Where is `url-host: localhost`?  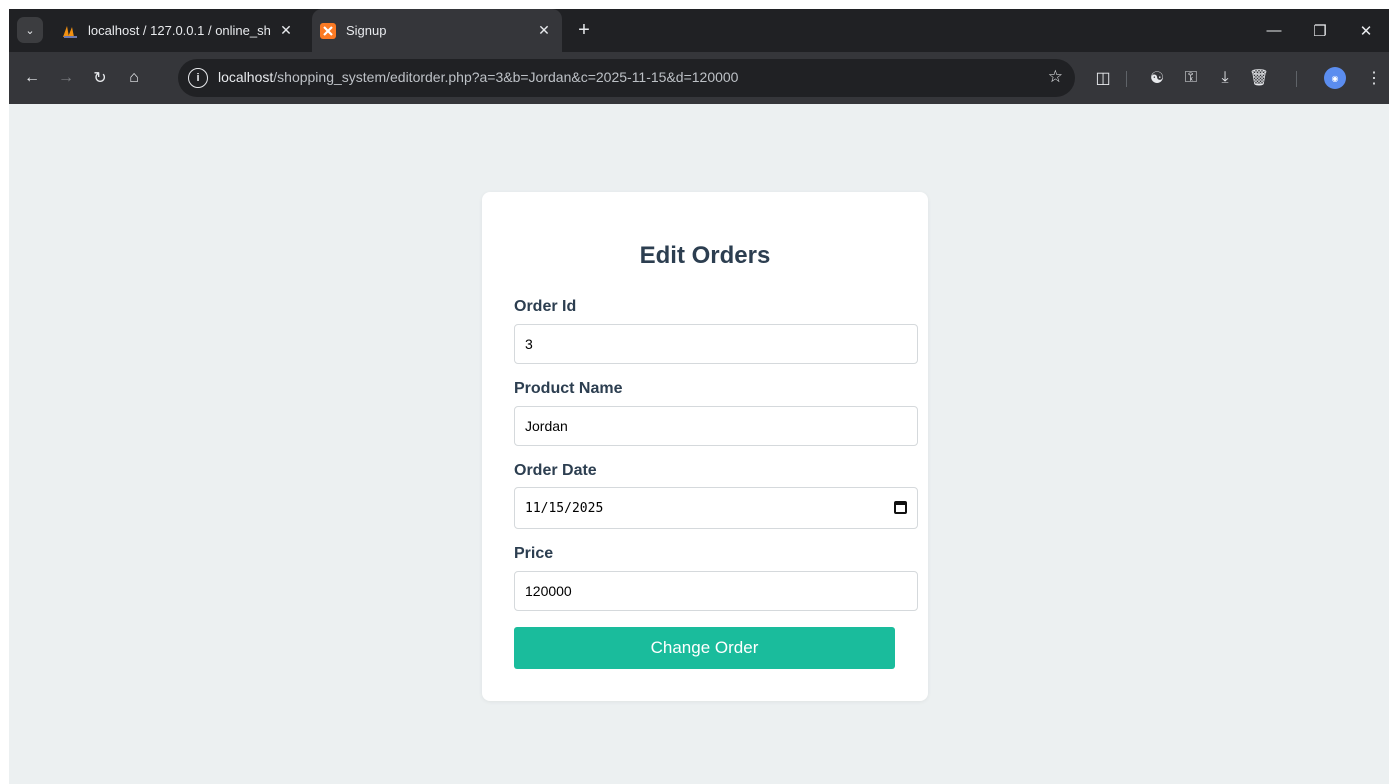 url-host: localhost is located at coordinates (246, 77).